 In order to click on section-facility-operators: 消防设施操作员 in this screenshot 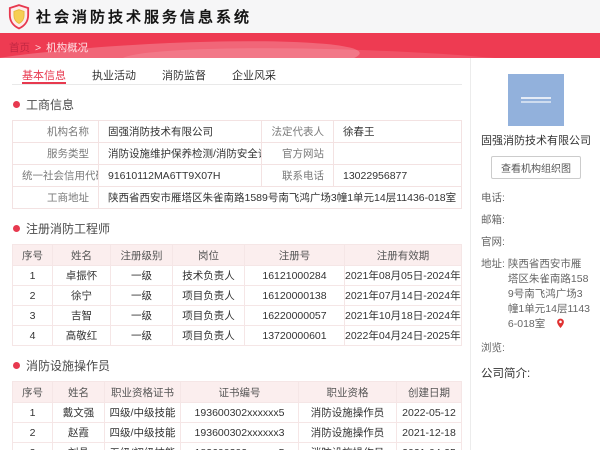, I will do `click(237, 365)`.